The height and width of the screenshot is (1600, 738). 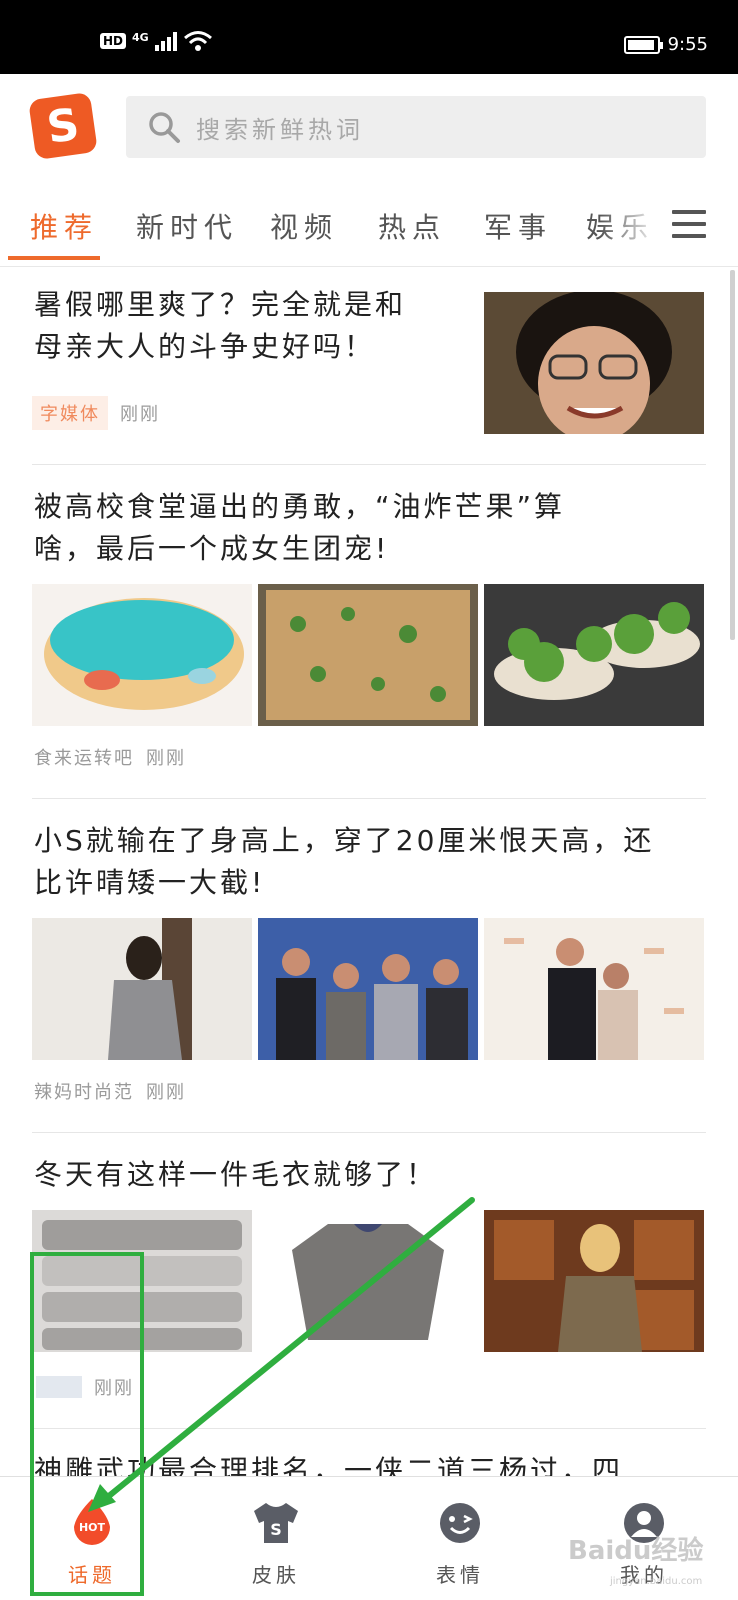 I want to click on tab-divider, so click(x=369, y=266).